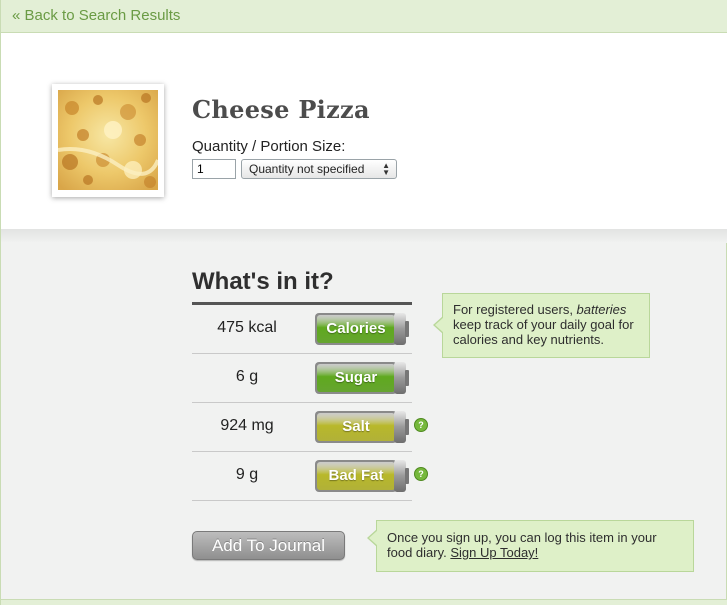  I want to click on callout-text-emphasis: batteries, so click(601, 309).